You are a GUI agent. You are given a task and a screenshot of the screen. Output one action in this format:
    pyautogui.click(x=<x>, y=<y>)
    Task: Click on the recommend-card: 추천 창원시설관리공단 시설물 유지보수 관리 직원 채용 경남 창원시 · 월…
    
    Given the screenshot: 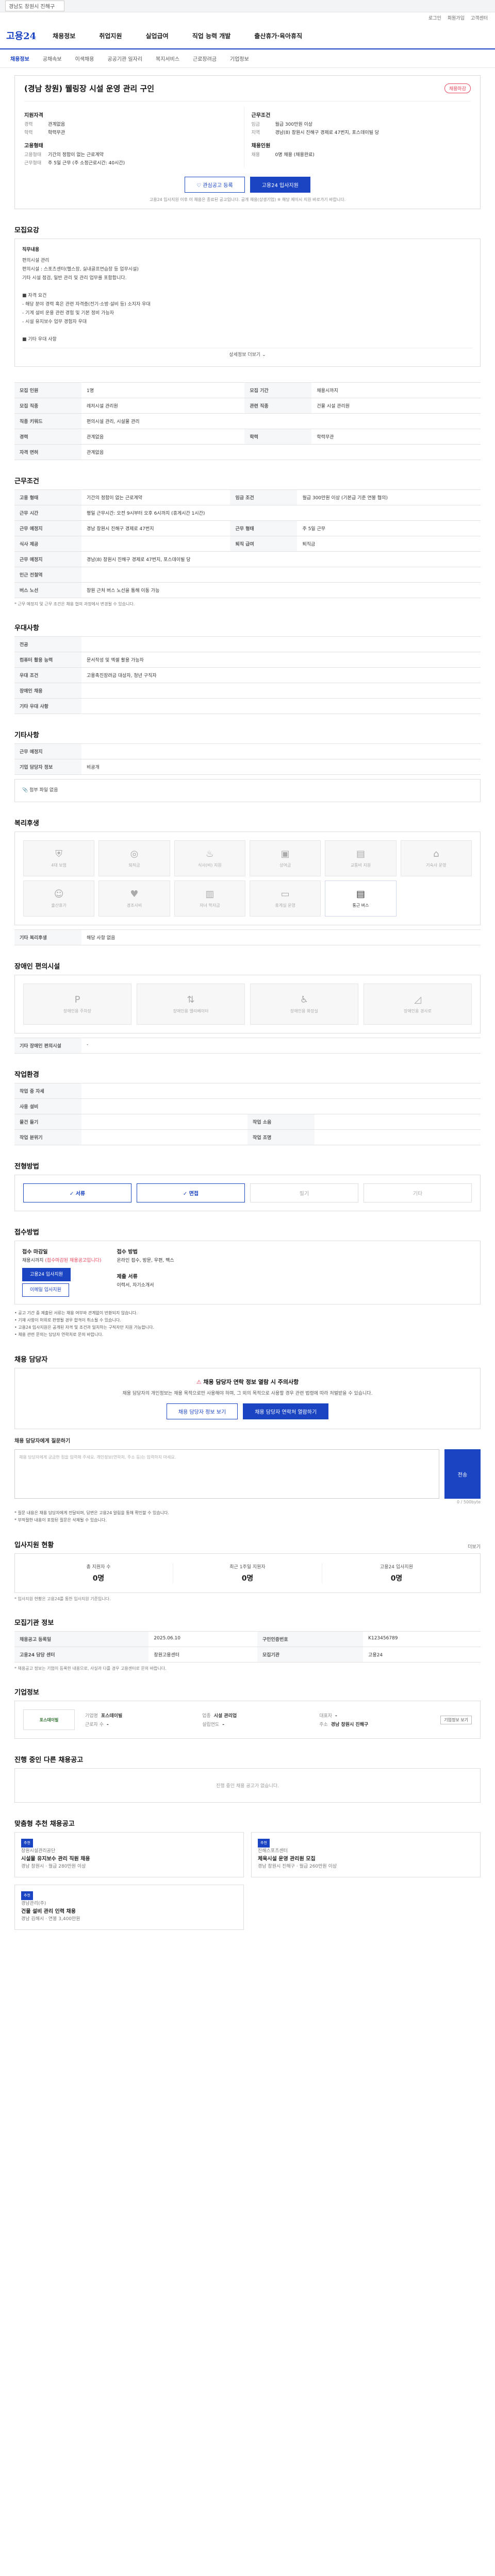 What is the action you would take?
    pyautogui.click(x=129, y=1854)
    